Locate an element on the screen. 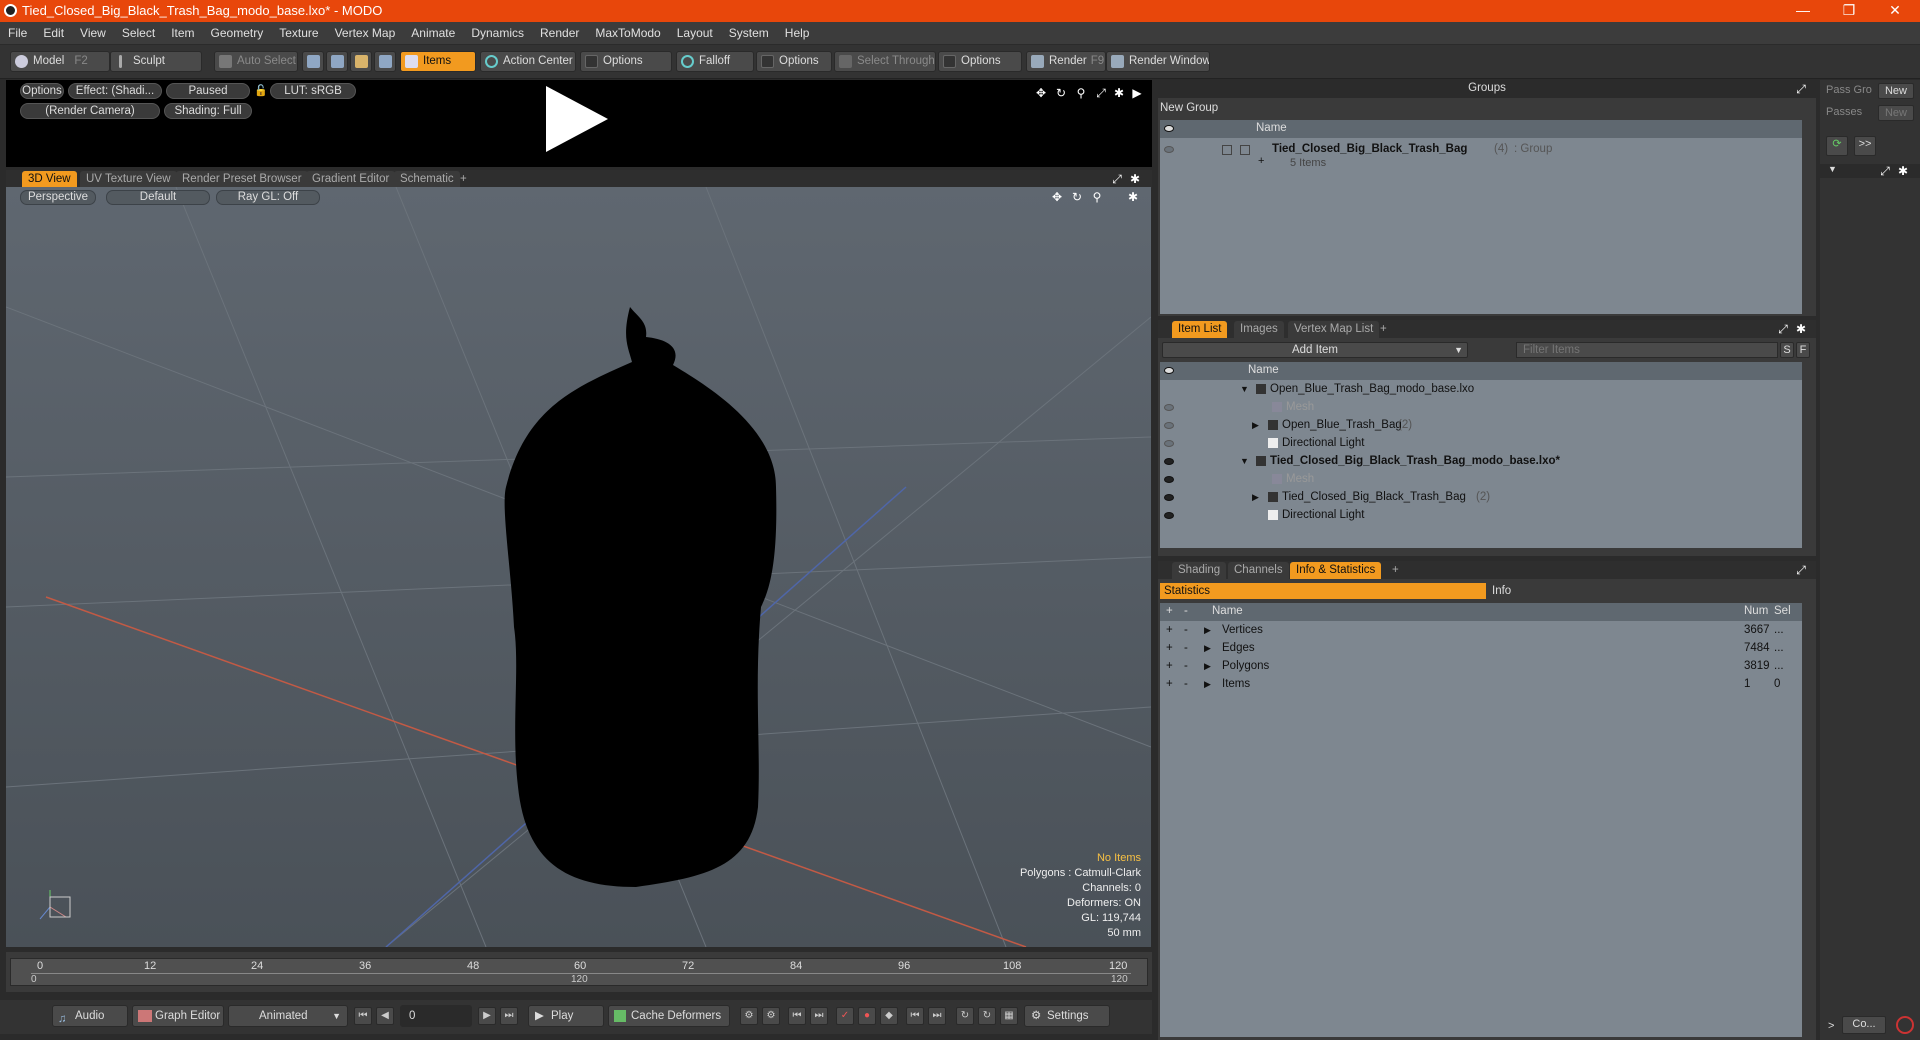 Image resolution: width=1920 pixels, height=1040 pixels. render-button: Render F9 is located at coordinates (1066, 61).